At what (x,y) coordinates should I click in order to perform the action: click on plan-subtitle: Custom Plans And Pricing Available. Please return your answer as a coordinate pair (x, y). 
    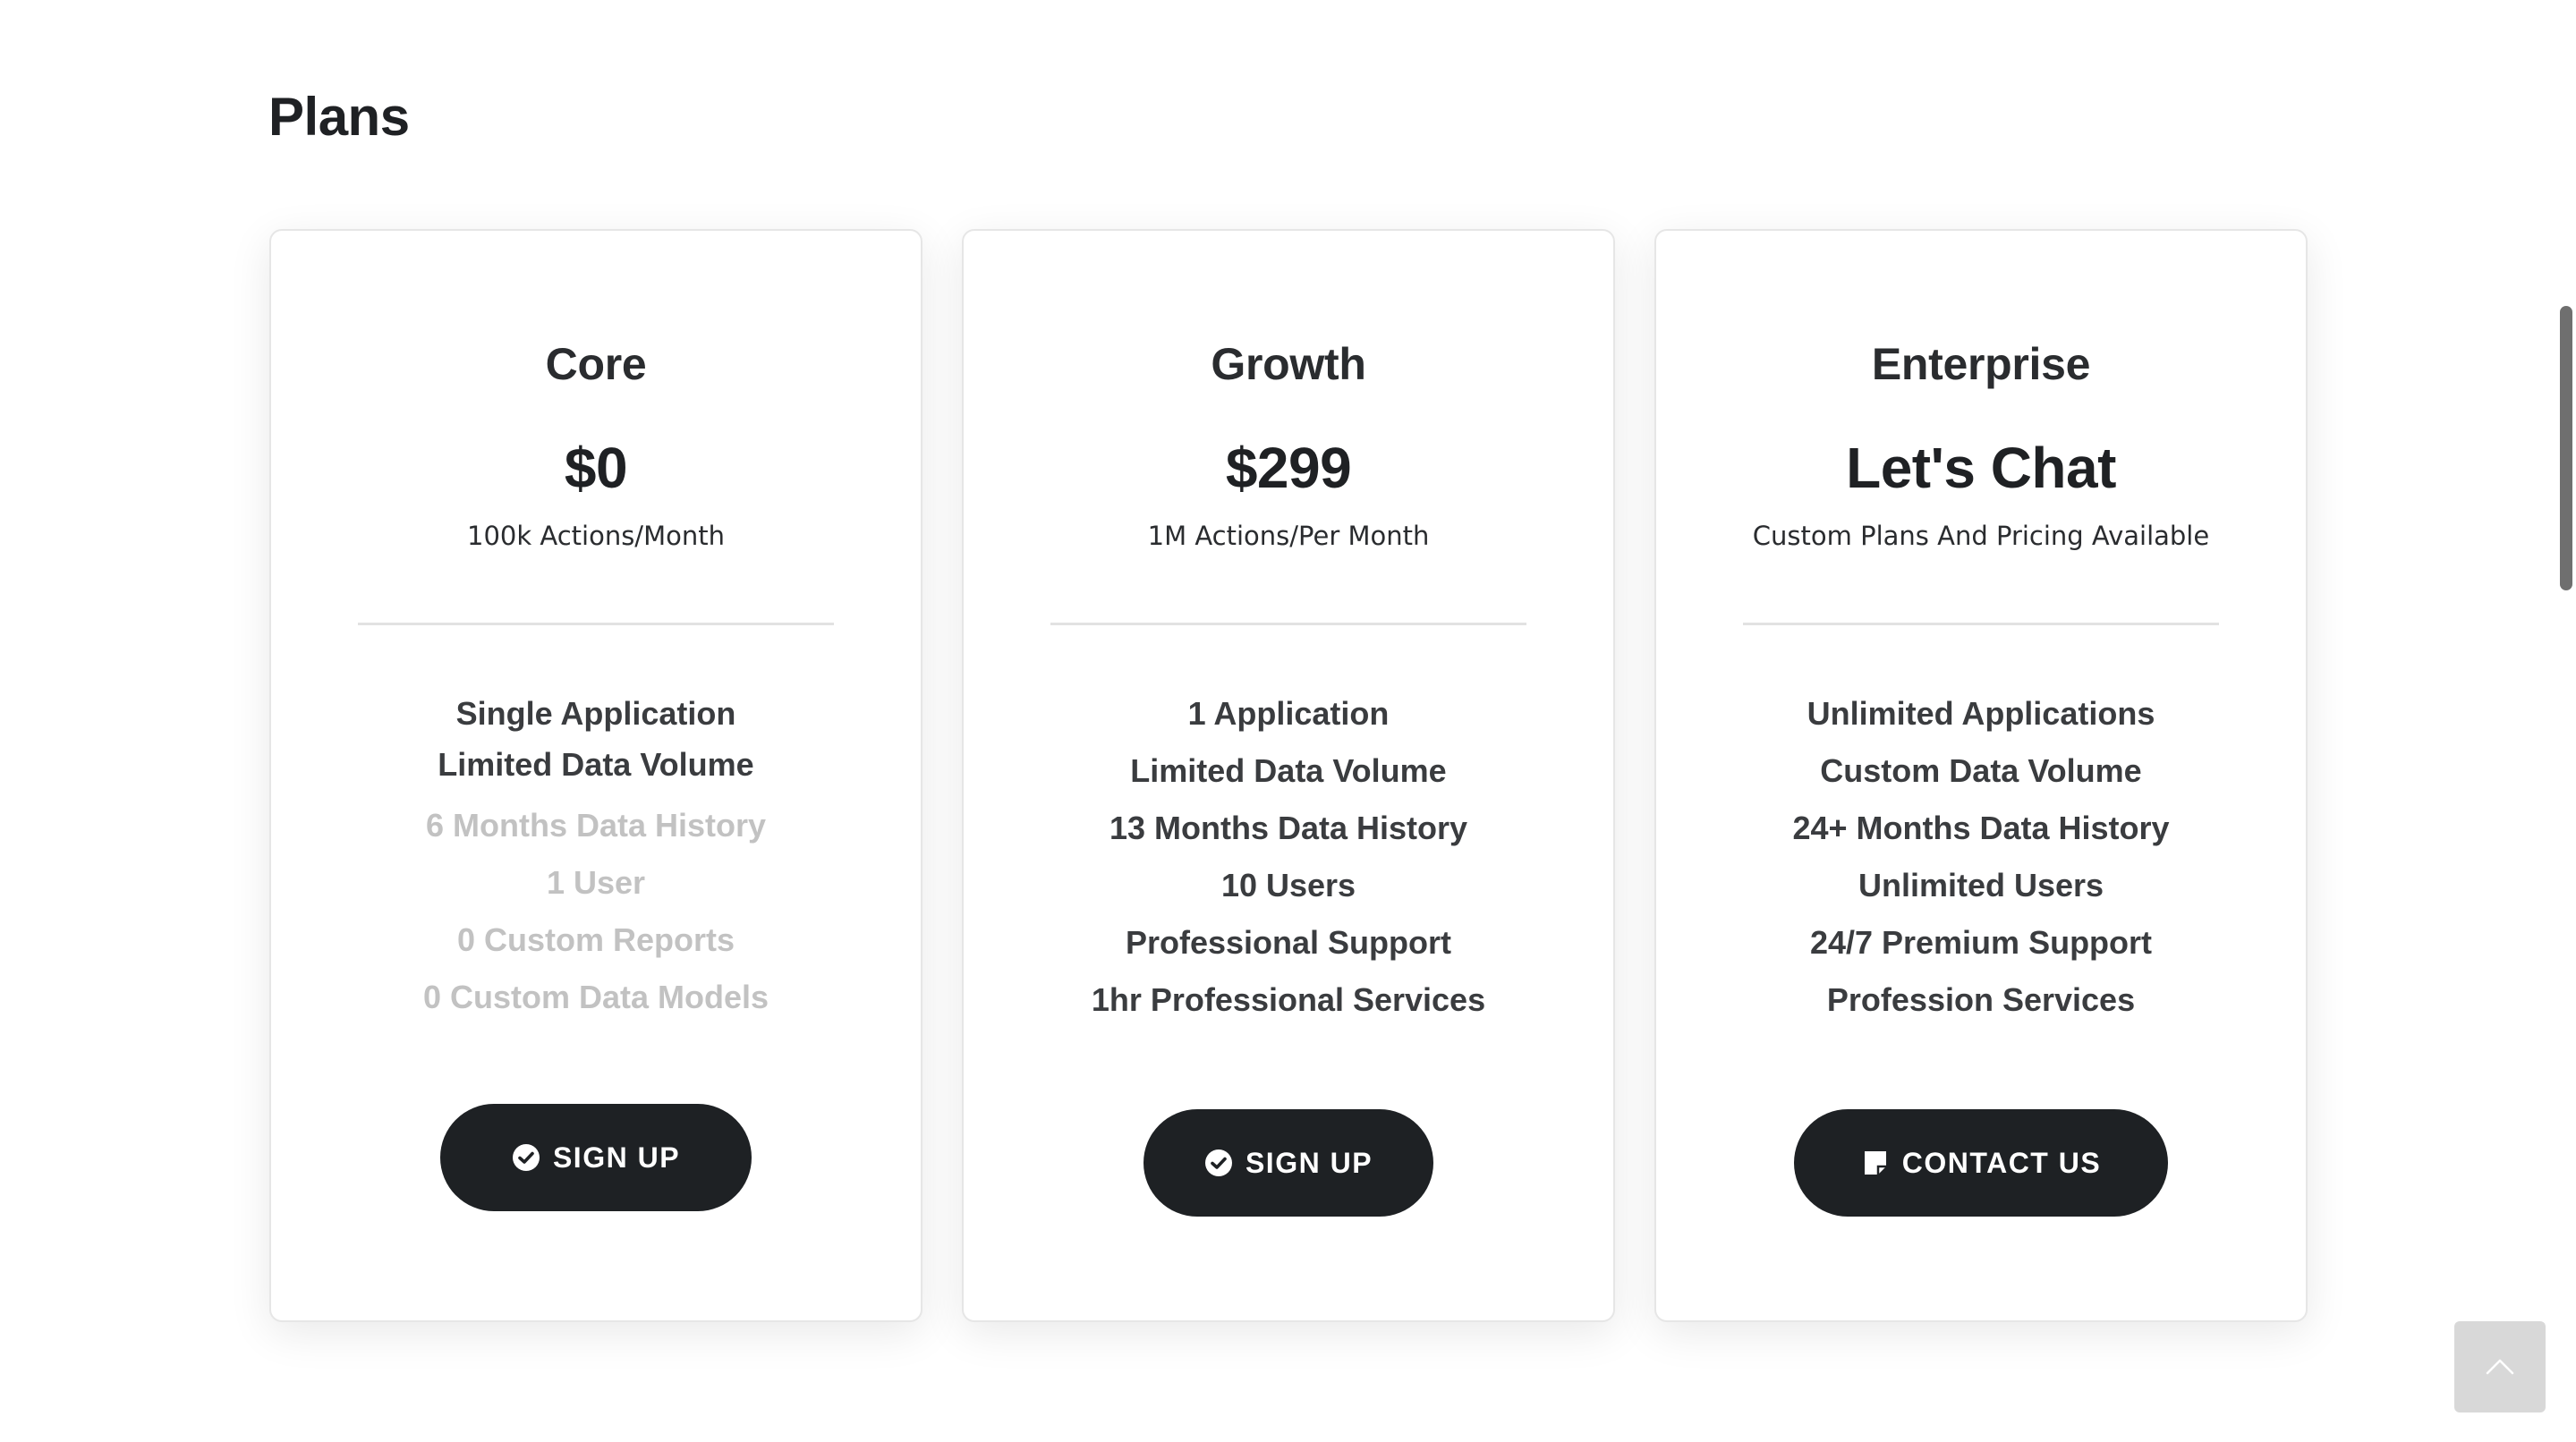
    Looking at the image, I should click on (1981, 536).